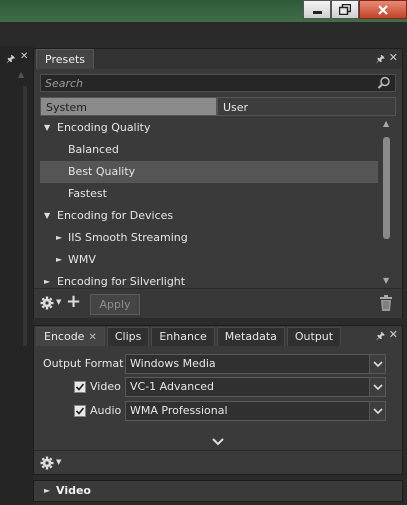 The image size is (407, 505). Describe the element at coordinates (87, 193) in the screenshot. I see `tree-item-label: Fastest` at that location.